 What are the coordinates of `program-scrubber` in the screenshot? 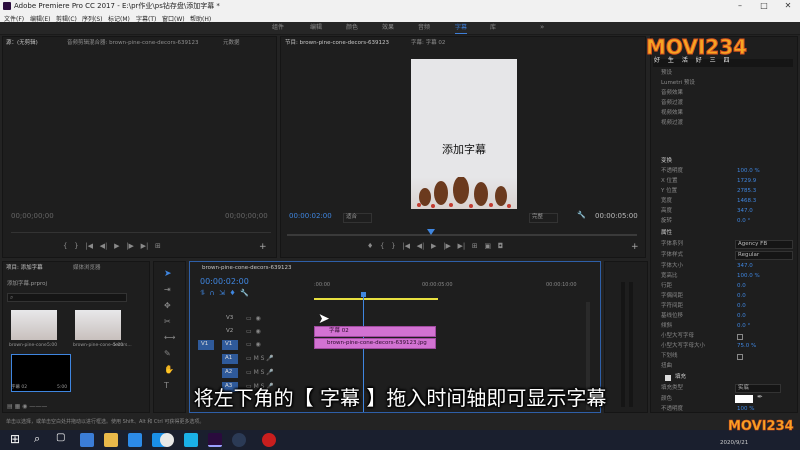 It's located at (462, 235).